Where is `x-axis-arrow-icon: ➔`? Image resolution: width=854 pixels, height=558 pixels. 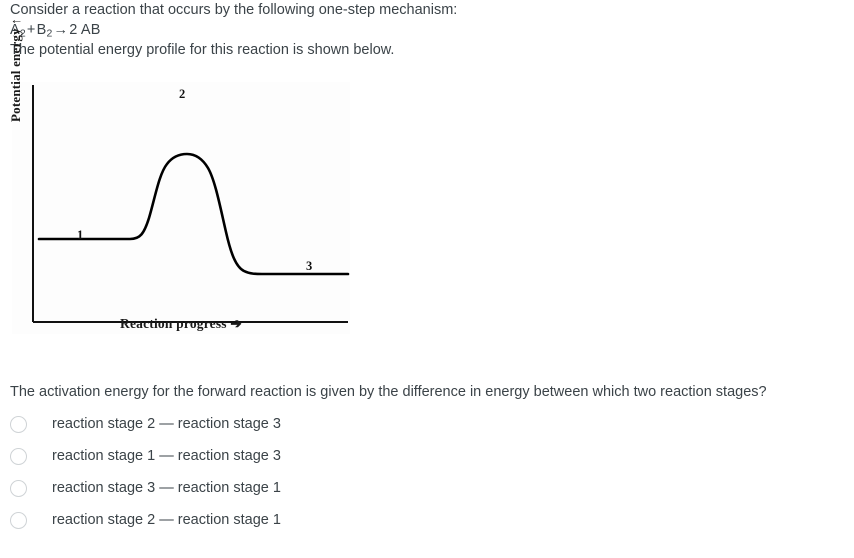
x-axis-arrow-icon: ➔ is located at coordinates (236, 323).